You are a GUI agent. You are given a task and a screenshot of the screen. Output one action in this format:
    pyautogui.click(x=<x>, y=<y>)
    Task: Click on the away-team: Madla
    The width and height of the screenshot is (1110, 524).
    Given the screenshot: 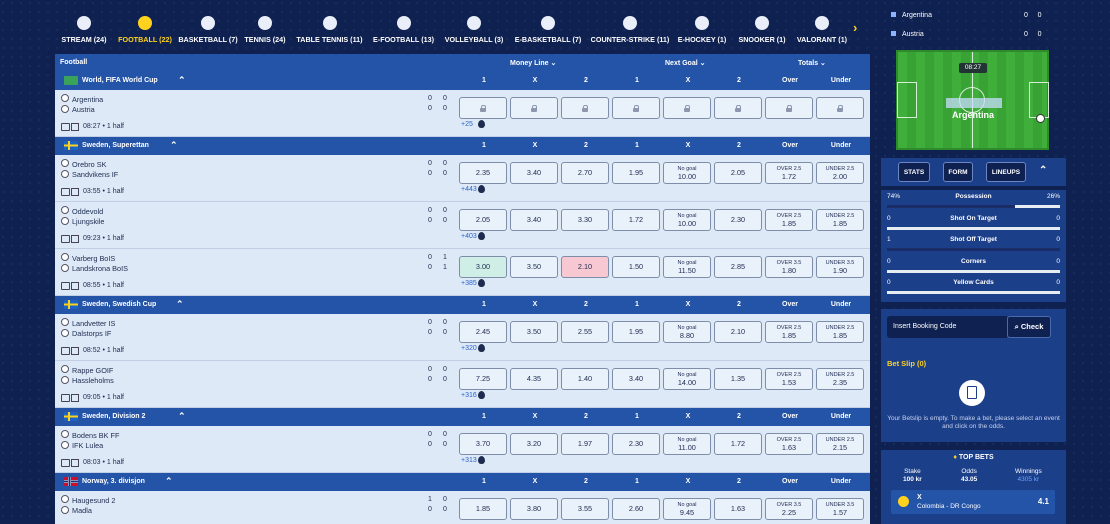 What is the action you would take?
    pyautogui.click(x=82, y=510)
    